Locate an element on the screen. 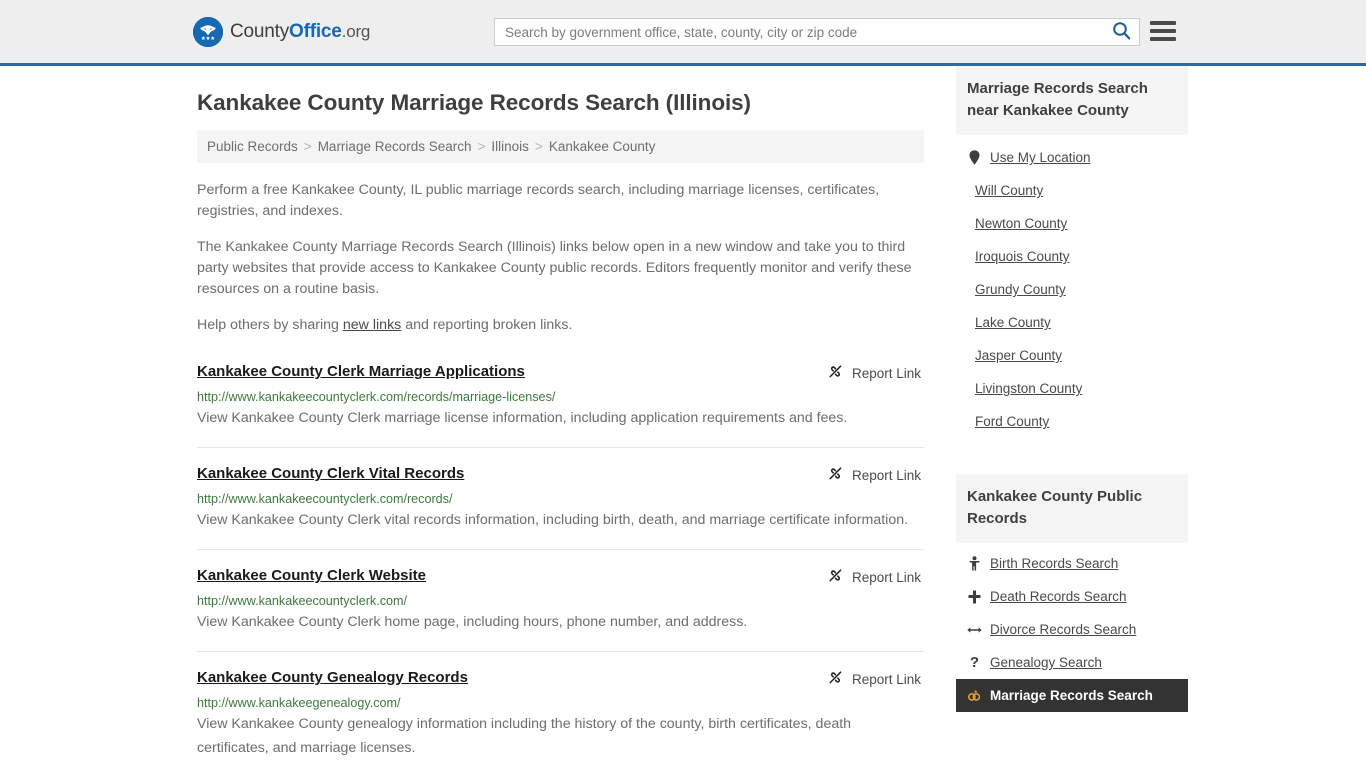 Image resolution: width=1366 pixels, height=768 pixels. nearby-county-item-2: Will County is located at coordinates (1072, 190).